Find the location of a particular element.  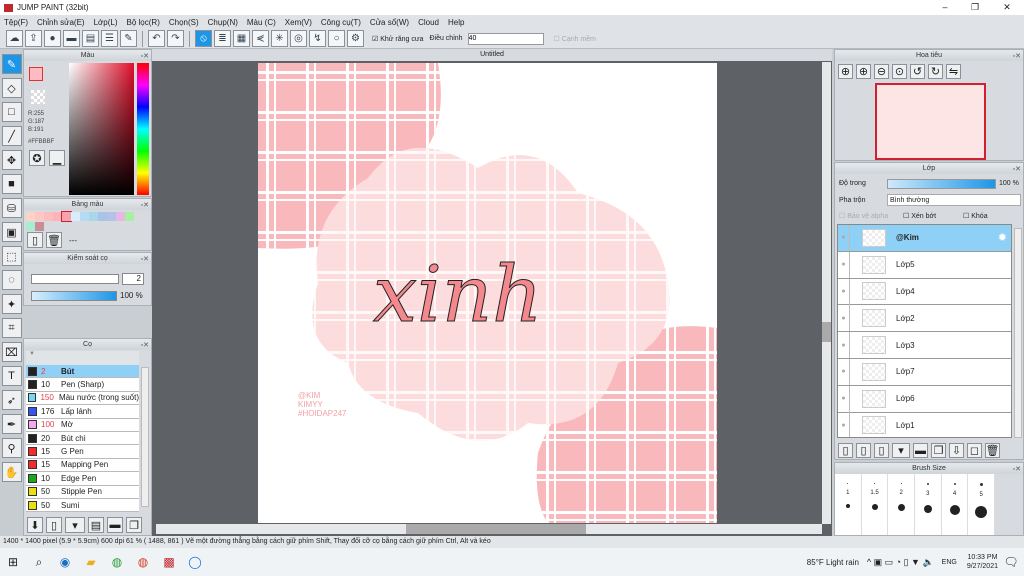

brush-group-header: ▼ is located at coordinates (82, 358).